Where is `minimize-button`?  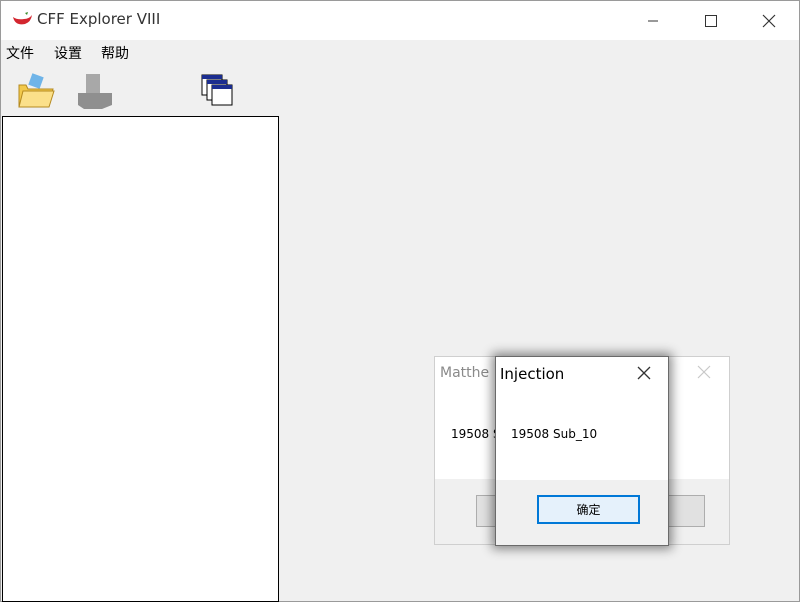
minimize-button is located at coordinates (653, 20).